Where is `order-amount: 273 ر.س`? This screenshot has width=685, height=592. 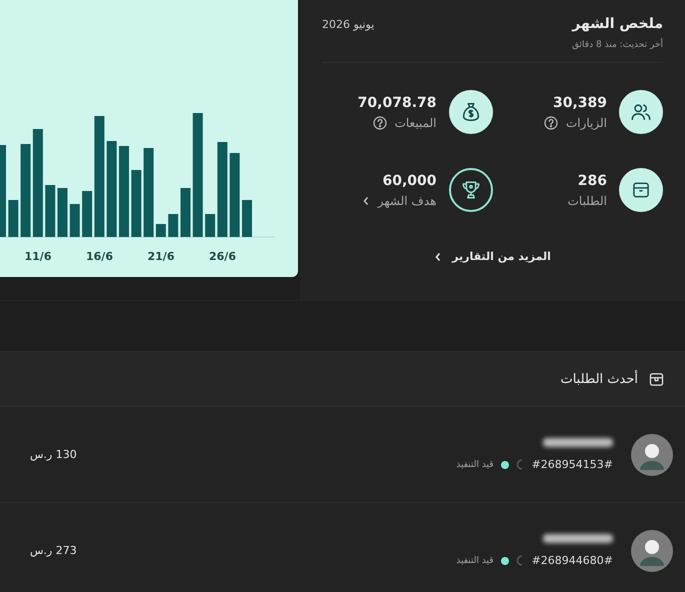
order-amount: 273 ر.س is located at coordinates (53, 550).